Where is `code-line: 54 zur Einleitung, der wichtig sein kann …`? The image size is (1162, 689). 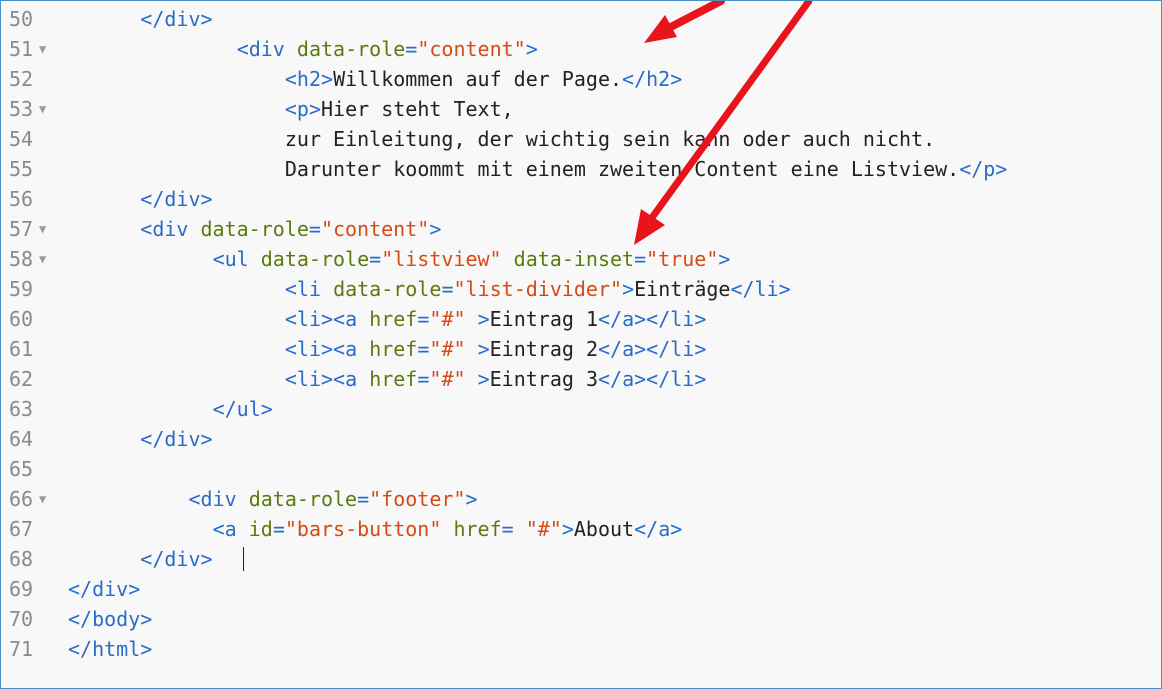
code-line: 54 zur Einleitung, der wichtig sein kann … is located at coordinates (581, 139).